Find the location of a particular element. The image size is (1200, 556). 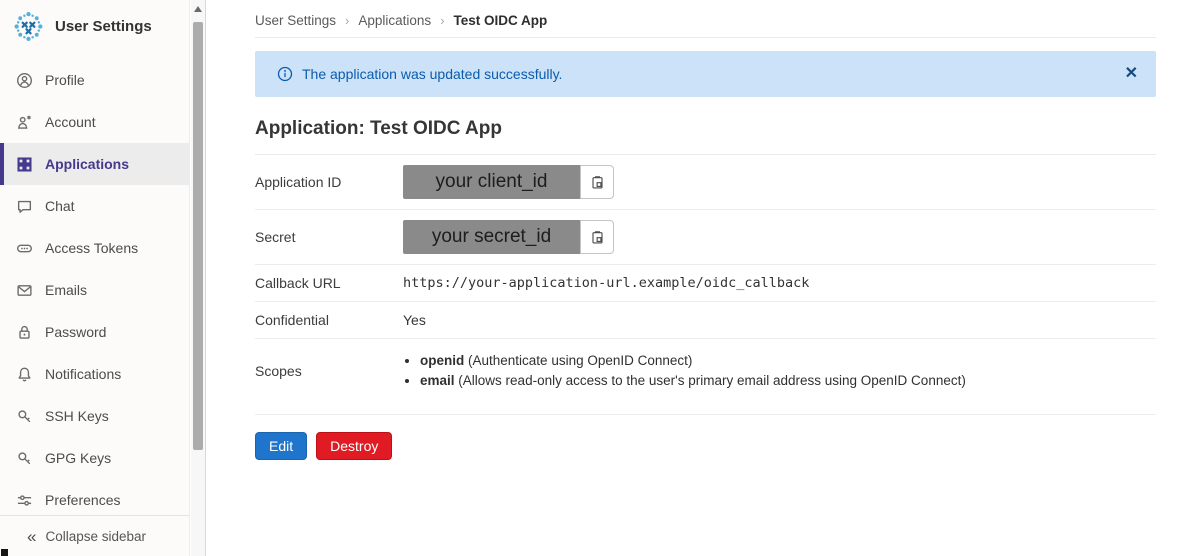

sidebar-scrollbar is located at coordinates (198, 278).